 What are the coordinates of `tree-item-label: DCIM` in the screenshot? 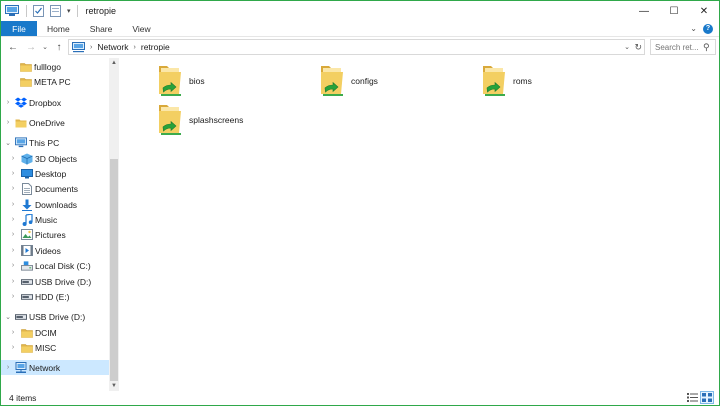 It's located at (46, 332).